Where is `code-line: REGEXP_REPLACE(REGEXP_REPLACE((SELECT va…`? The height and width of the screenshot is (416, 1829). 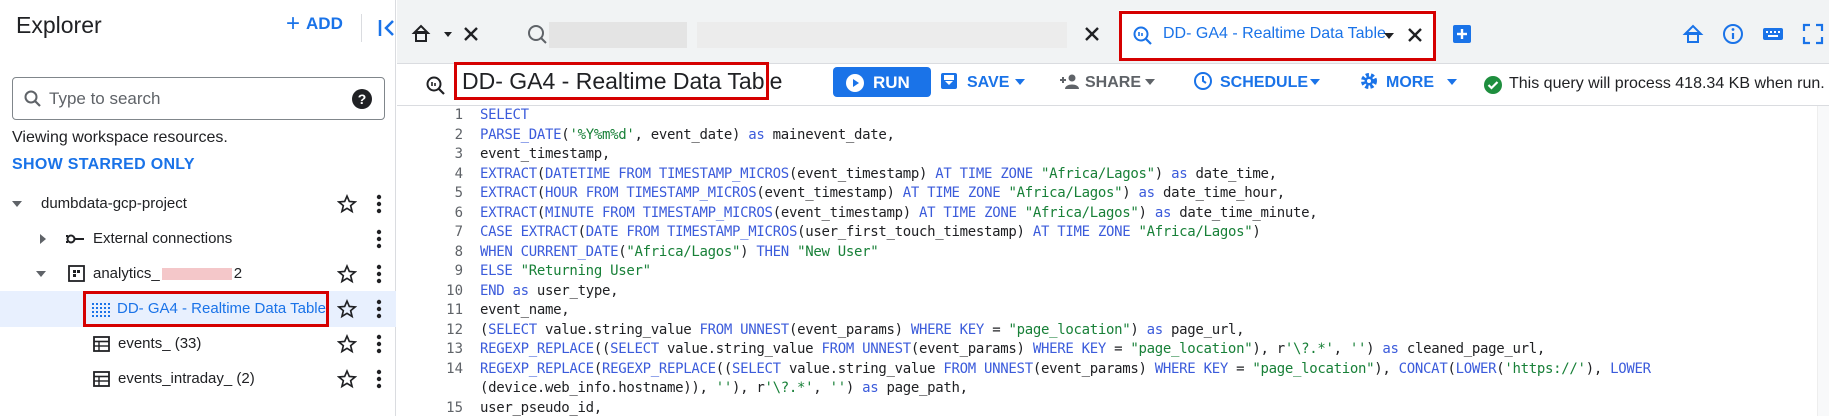
code-line: REGEXP_REPLACE(REGEXP_REPLACE((SELECT va… is located at coordinates (1065, 369).